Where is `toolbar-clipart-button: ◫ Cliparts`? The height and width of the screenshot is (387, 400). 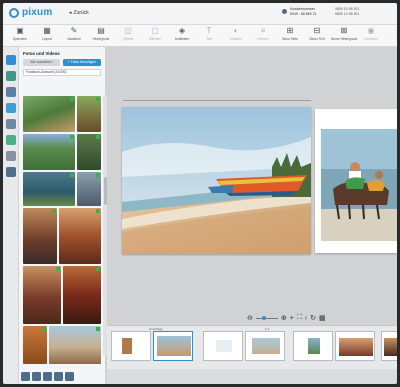
toolbar-clipart-button: ◫ Cliparts is located at coordinates (128, 36).